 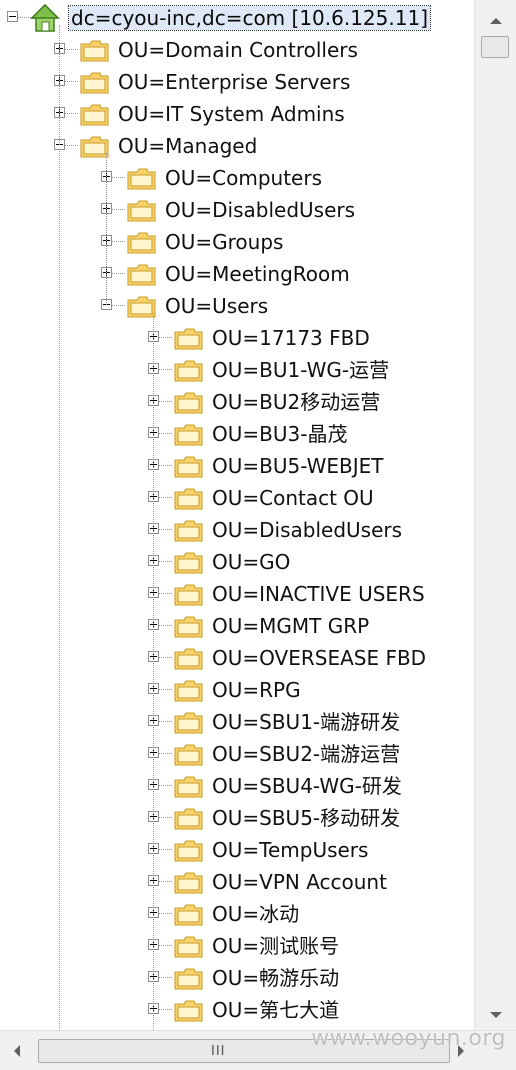 What do you see at coordinates (275, 1010) in the screenshot?
I see `ou-label: OU=第七大道` at bounding box center [275, 1010].